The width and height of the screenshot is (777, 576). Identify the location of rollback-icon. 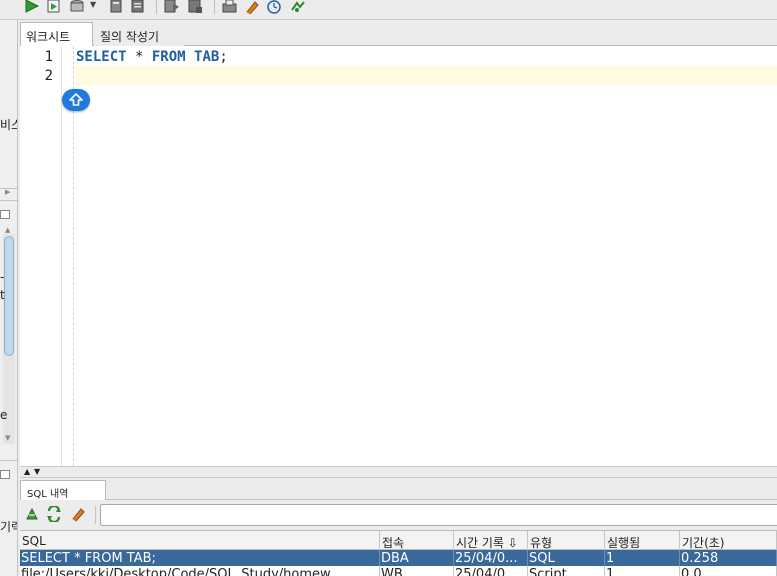
(116, 7).